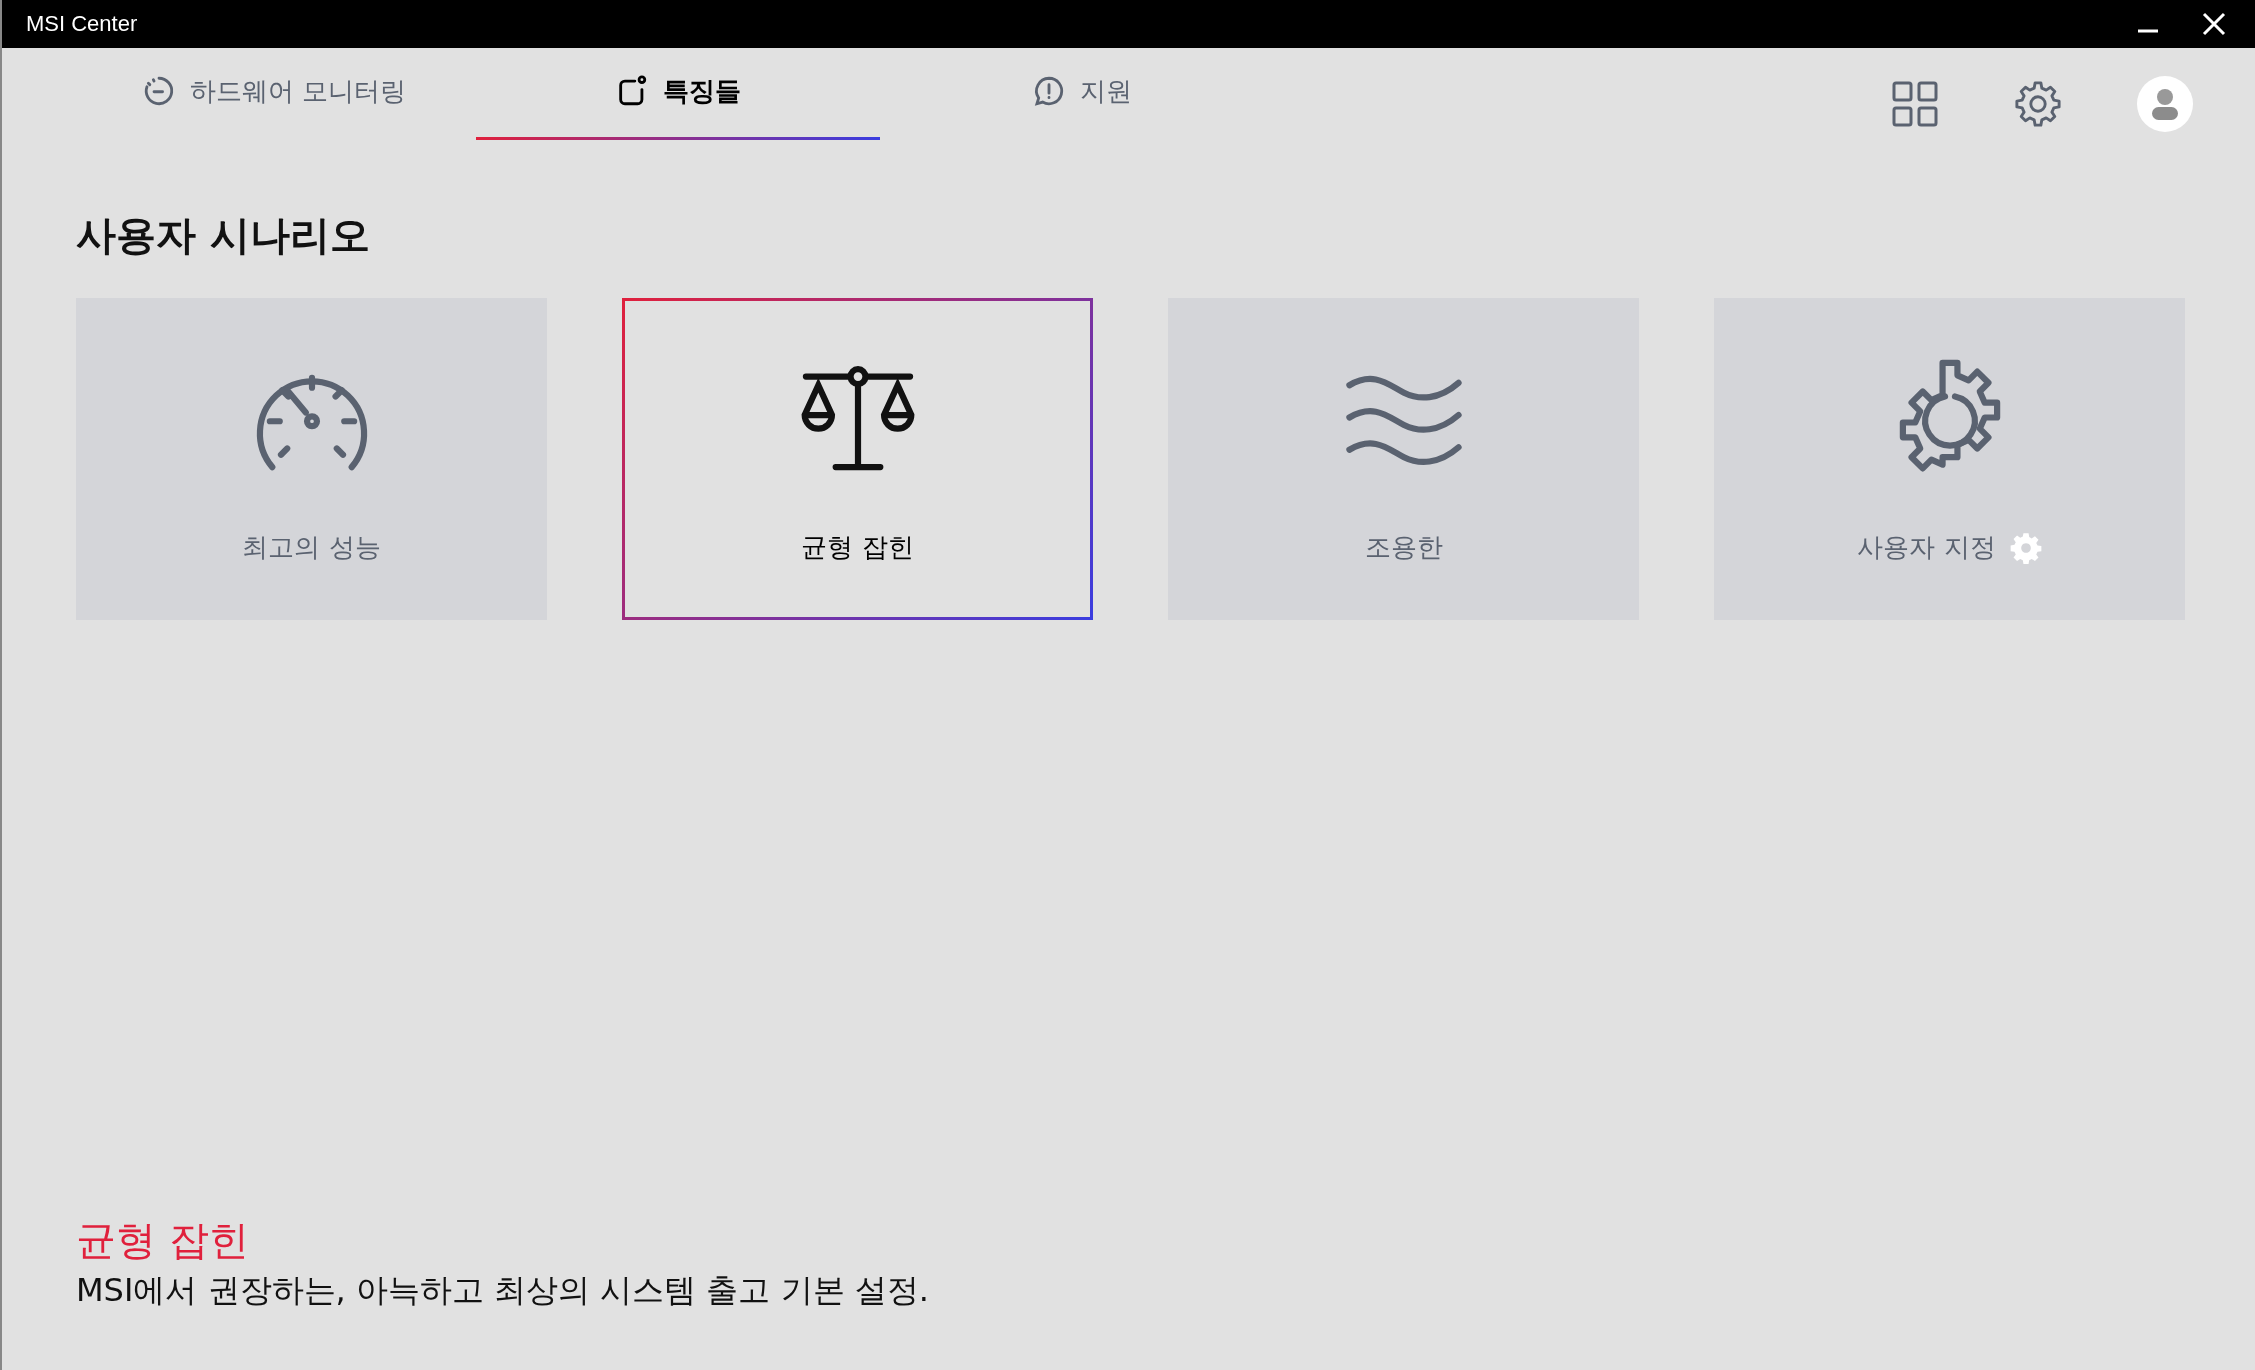 The width and height of the screenshot is (2255, 1370). I want to click on scenario-card: 균형 잡힌, so click(857, 459).